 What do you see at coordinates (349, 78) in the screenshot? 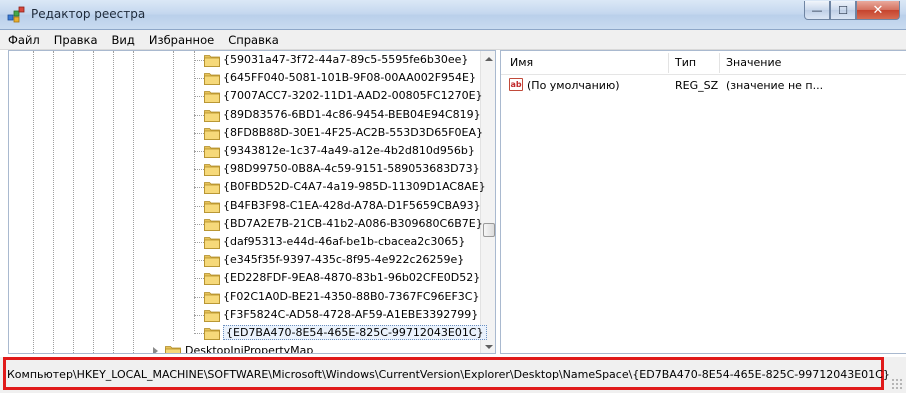
I see `tree-item-label: {645FF040-5081-101B-9F08-00AA002F954E}` at bounding box center [349, 78].